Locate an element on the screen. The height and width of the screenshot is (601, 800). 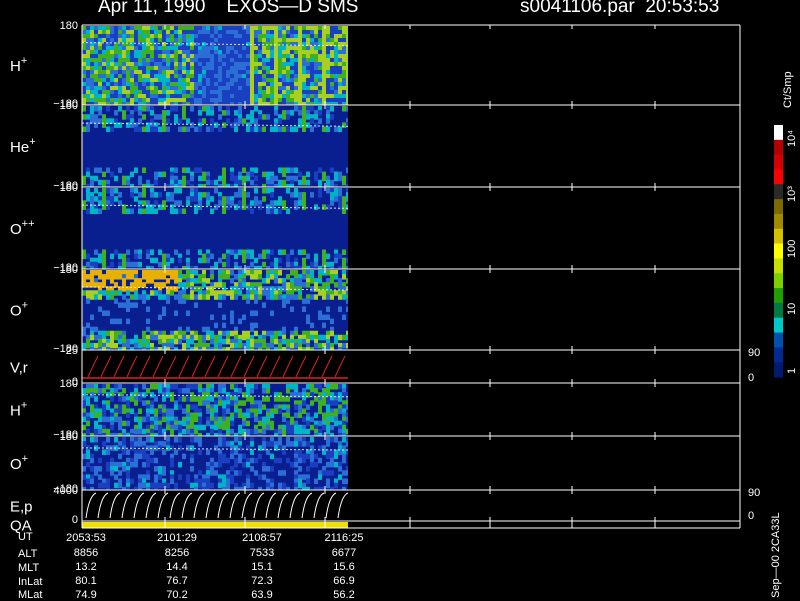
colorbar-tick-2: 10³ is located at coordinates (792, 194).